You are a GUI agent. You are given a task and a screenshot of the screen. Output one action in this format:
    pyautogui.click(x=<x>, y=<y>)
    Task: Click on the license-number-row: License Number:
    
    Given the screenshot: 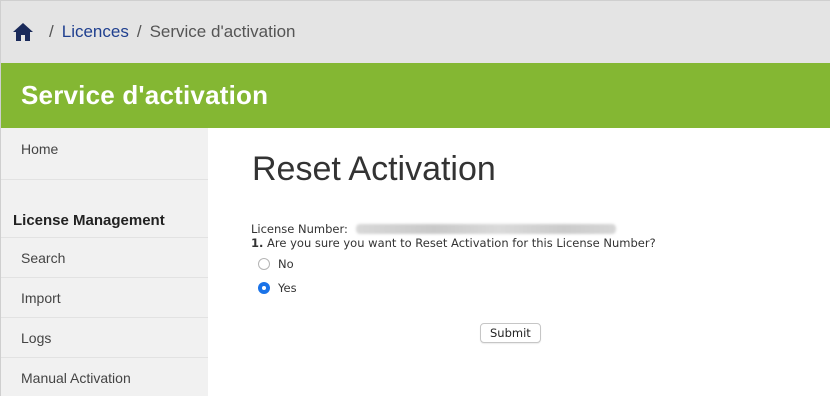 What is the action you would take?
    pyautogui.click(x=453, y=229)
    